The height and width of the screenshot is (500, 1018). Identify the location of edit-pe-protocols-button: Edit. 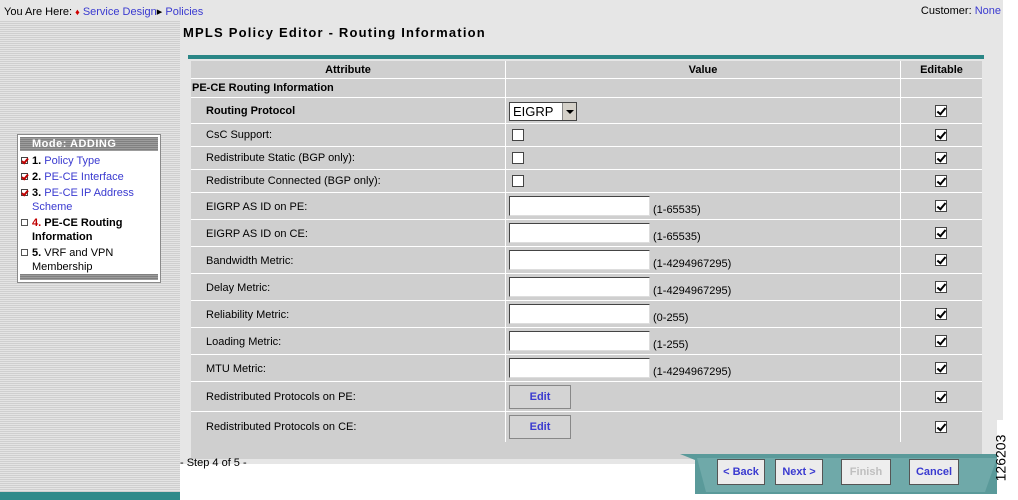
(540, 397).